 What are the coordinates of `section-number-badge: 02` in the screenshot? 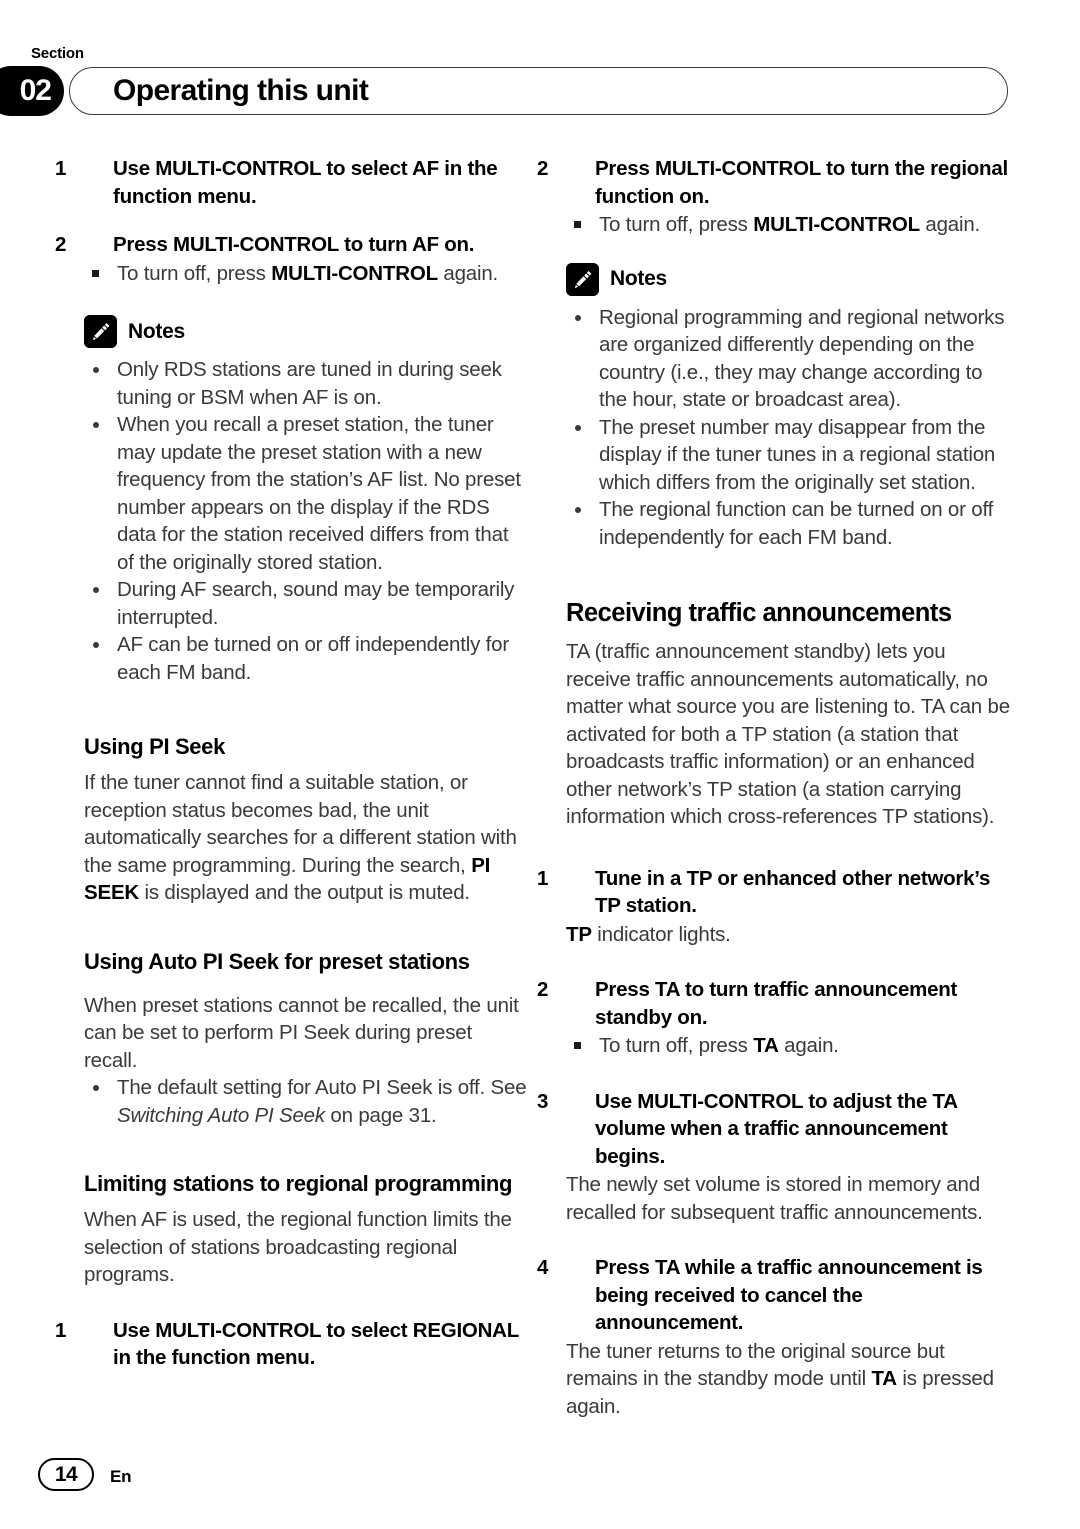 It's located at (32, 91).